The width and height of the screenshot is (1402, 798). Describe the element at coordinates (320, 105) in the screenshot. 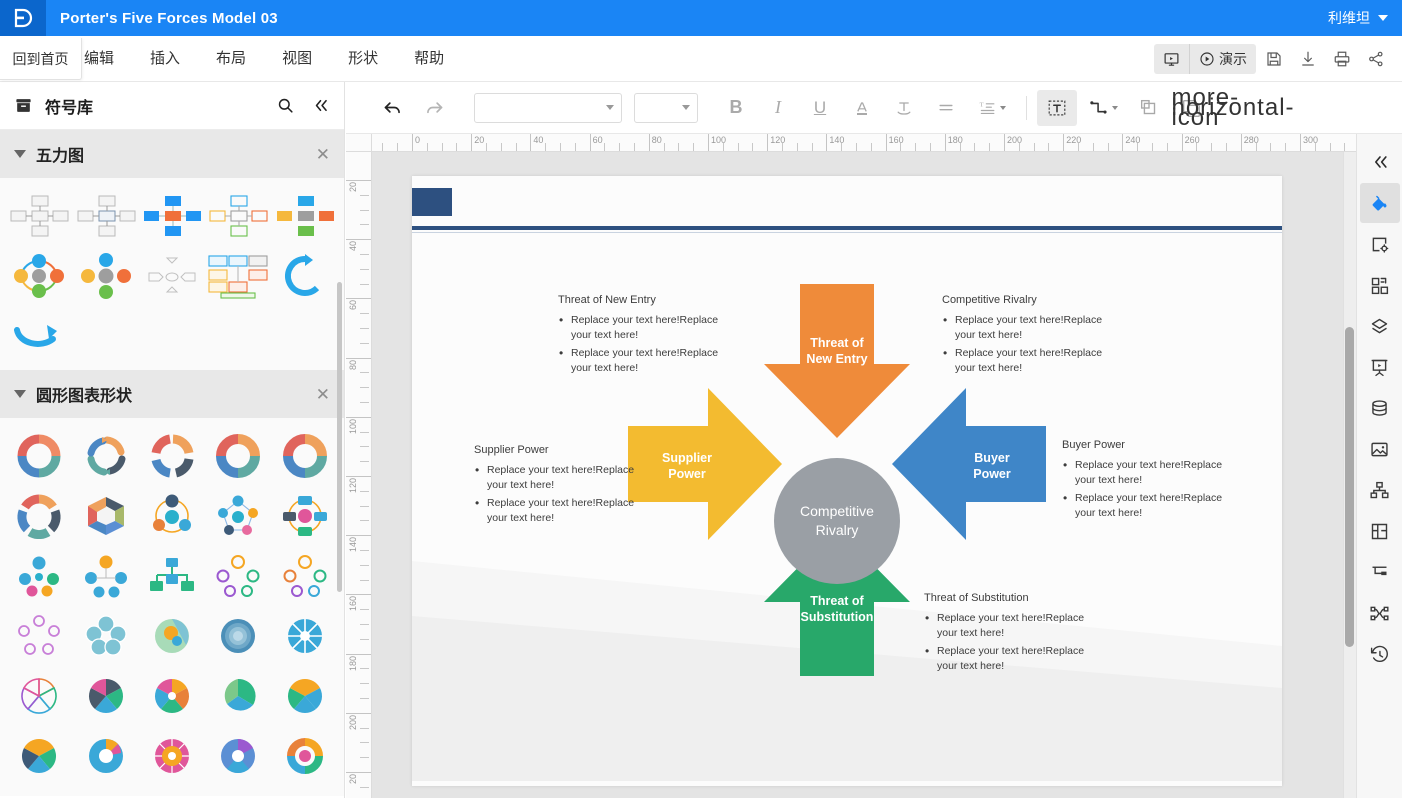

I see `collapse-library-button` at that location.